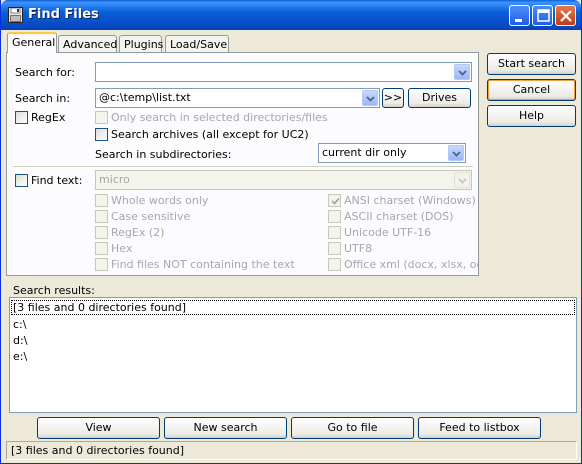 The width and height of the screenshot is (582, 464). What do you see at coordinates (531, 90) in the screenshot?
I see `cancel-button: Cancel` at bounding box center [531, 90].